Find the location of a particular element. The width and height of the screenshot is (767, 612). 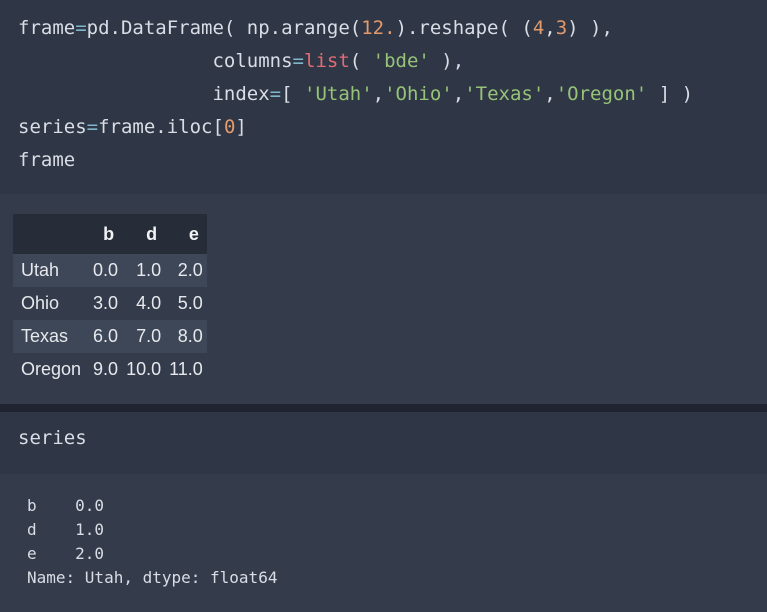

table-cell: 3.0 is located at coordinates (106, 303).